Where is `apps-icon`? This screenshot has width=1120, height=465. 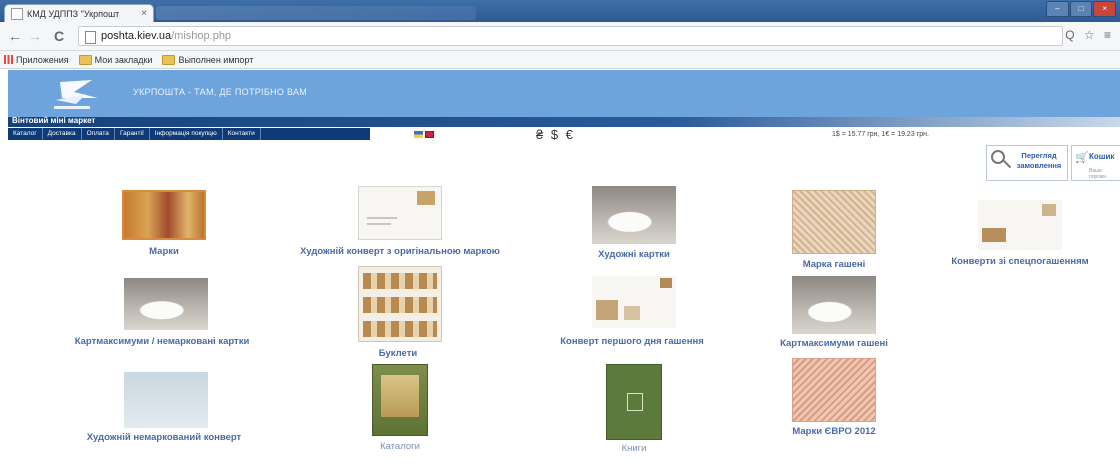 apps-icon is located at coordinates (8, 59).